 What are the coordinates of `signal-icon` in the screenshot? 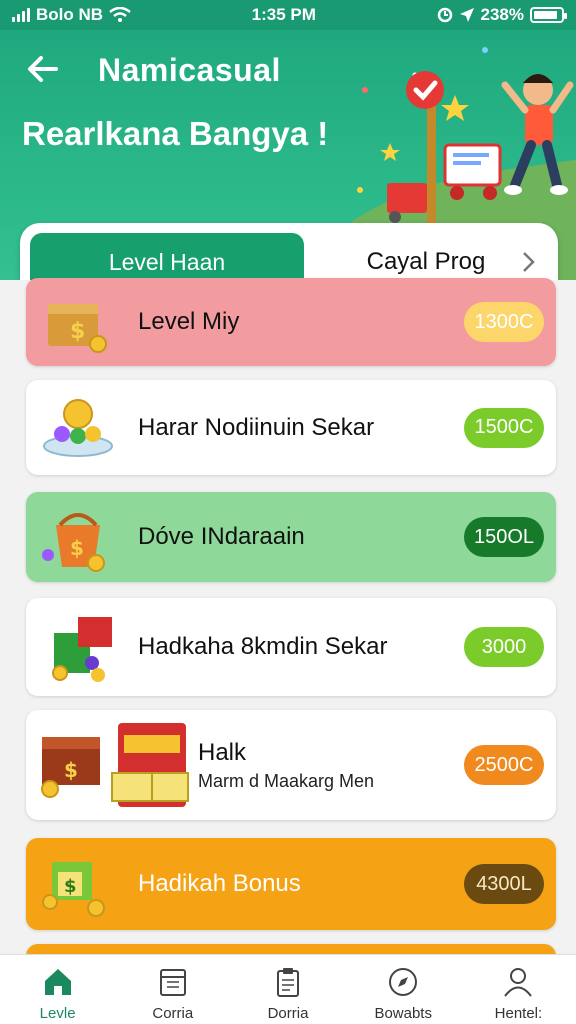 It's located at (21, 15).